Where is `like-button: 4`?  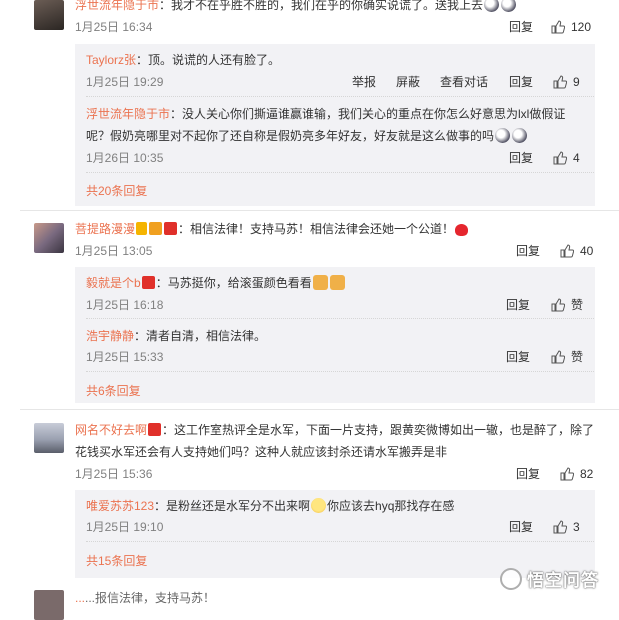 like-button: 4 is located at coordinates (566, 158).